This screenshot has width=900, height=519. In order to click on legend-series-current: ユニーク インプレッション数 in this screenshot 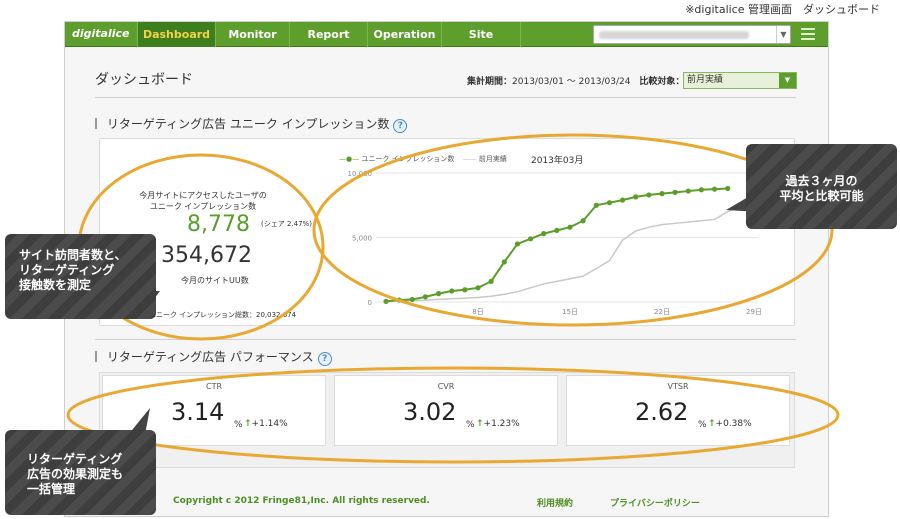, I will do `click(408, 159)`.